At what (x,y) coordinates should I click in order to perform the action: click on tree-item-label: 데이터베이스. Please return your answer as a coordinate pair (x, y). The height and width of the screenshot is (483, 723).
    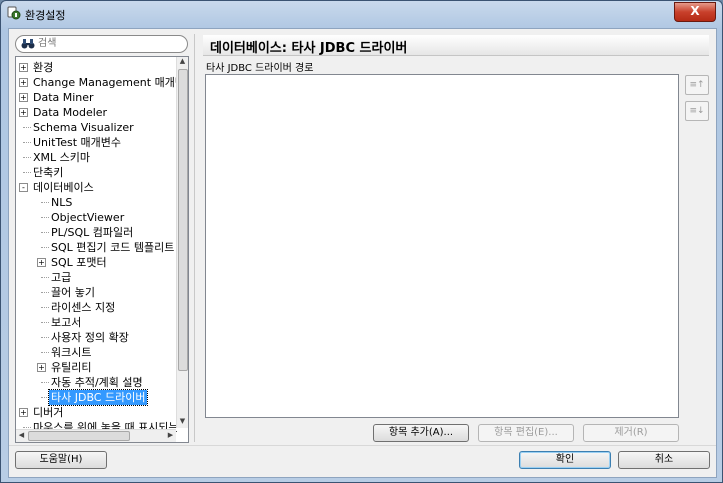
    Looking at the image, I should click on (63, 187).